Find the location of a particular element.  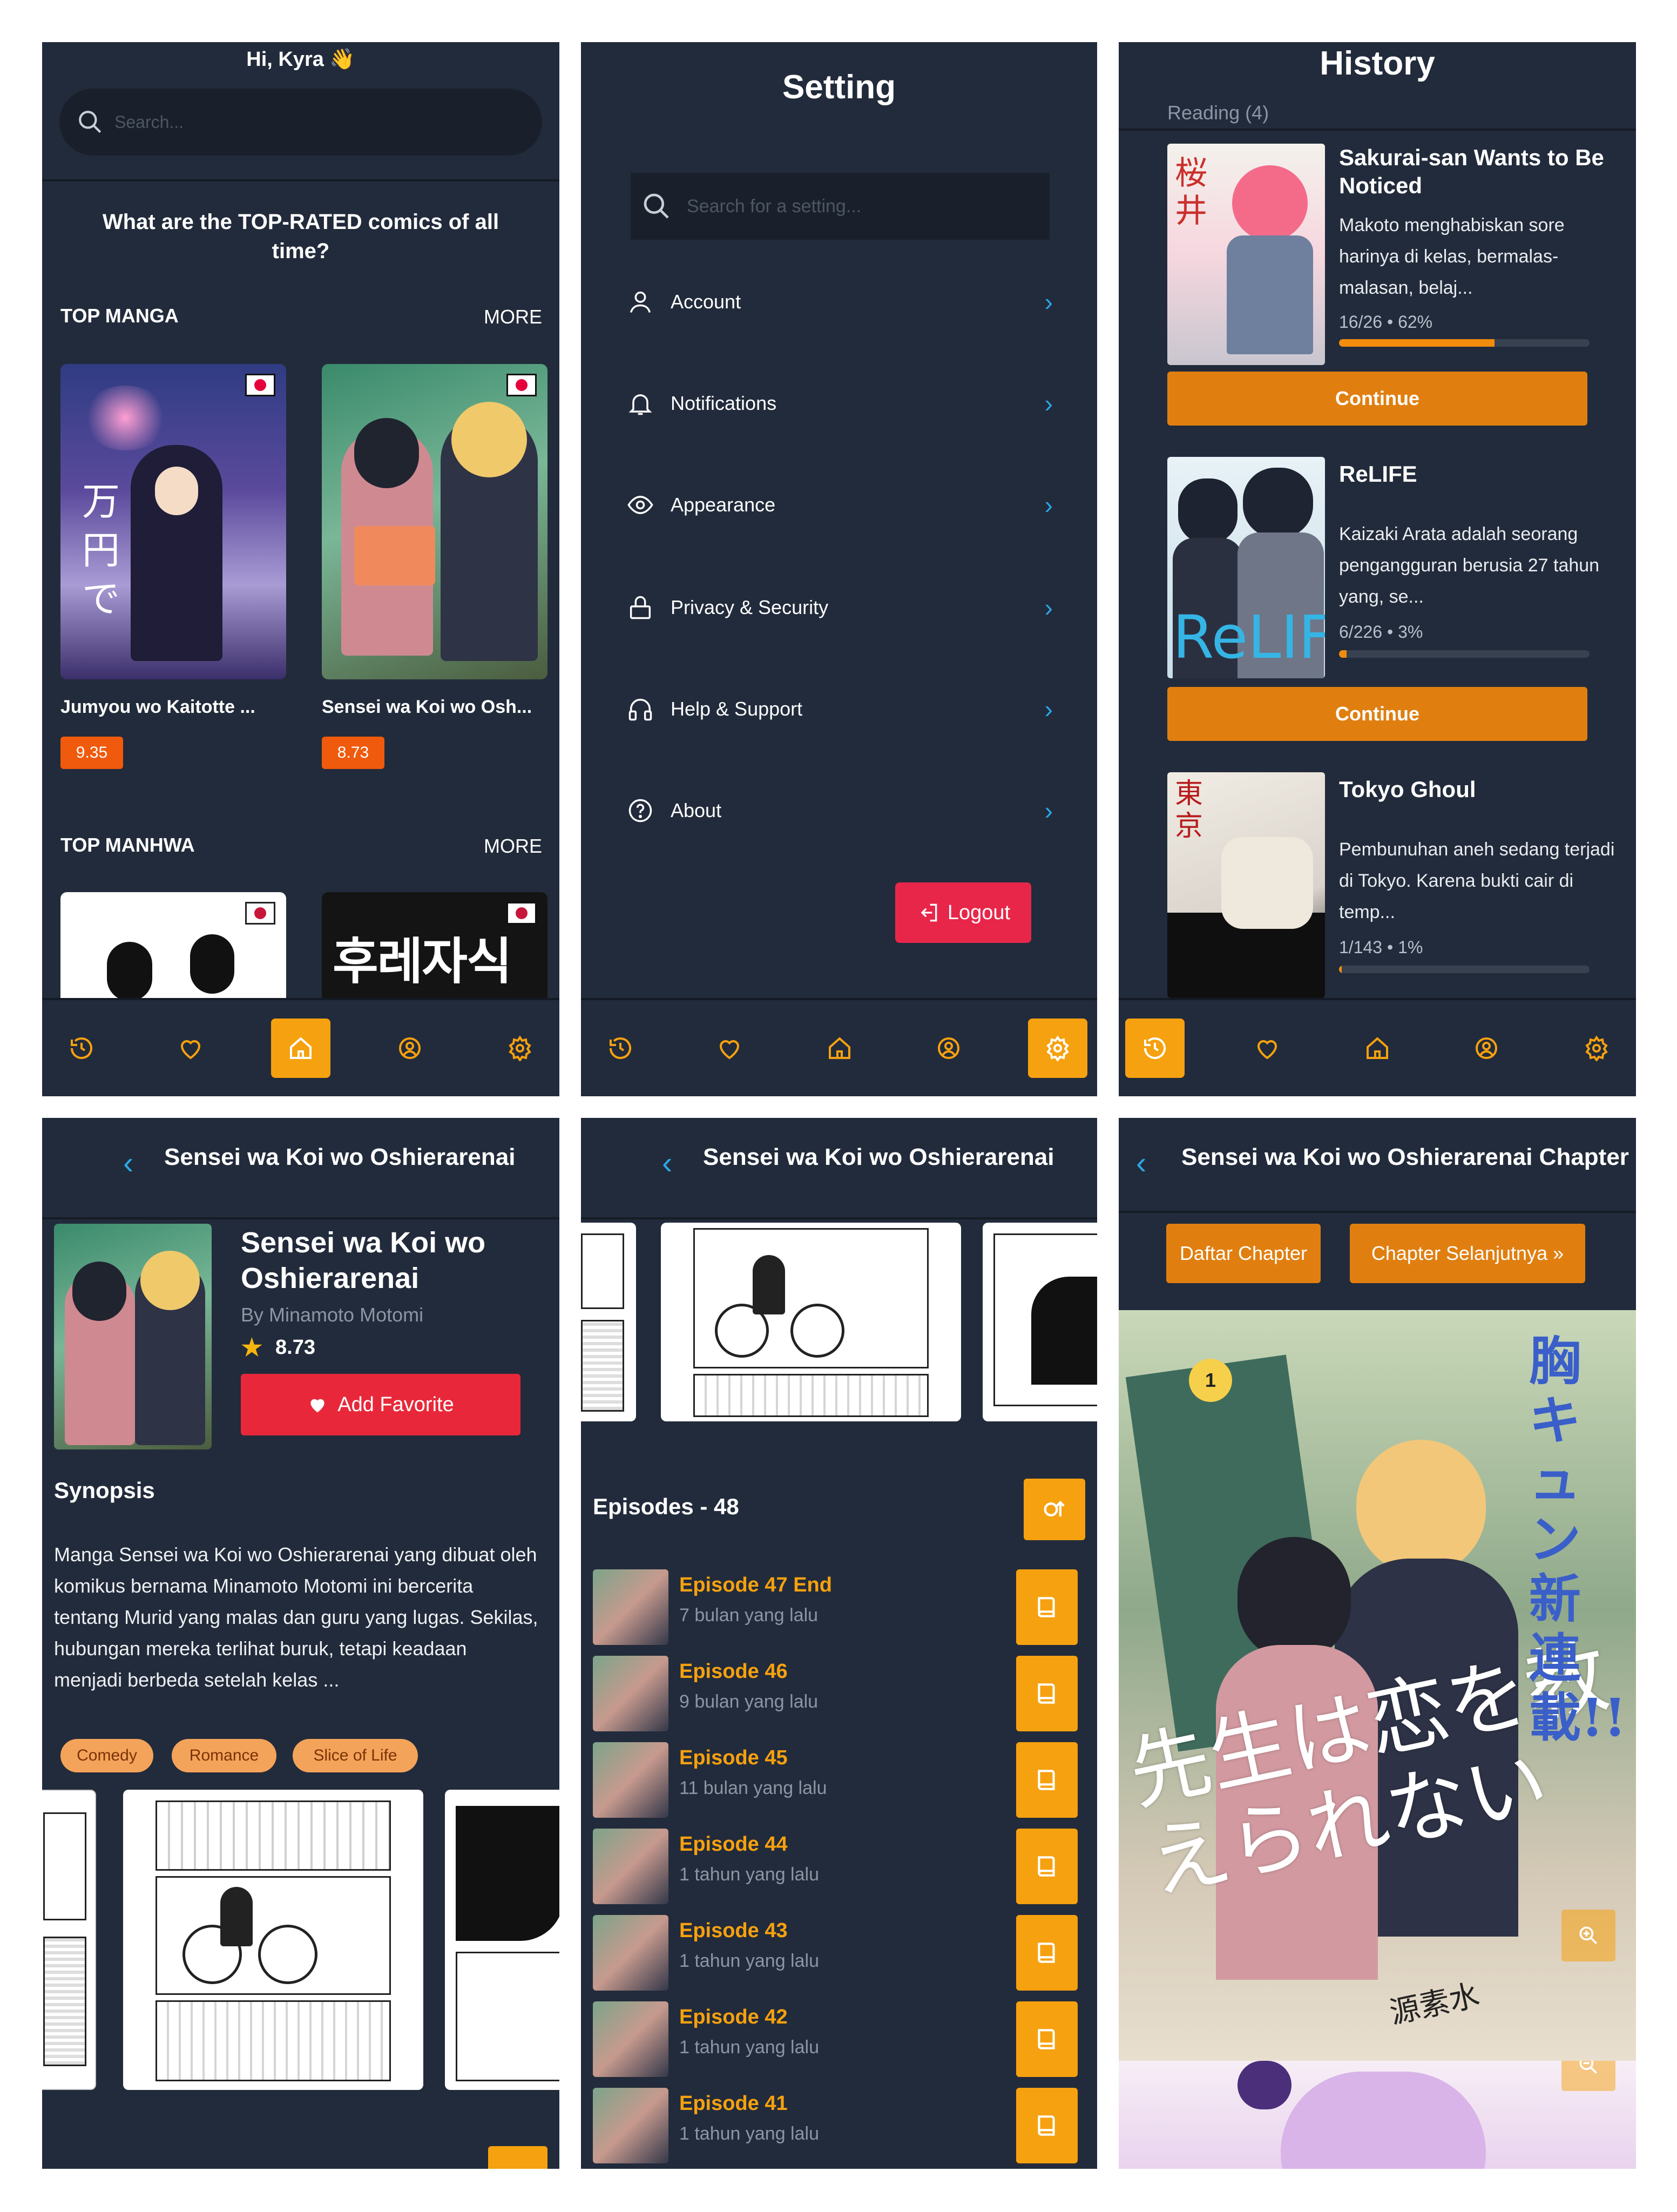

manhwa-cover-text: 후레자식 is located at coordinates (422, 961).